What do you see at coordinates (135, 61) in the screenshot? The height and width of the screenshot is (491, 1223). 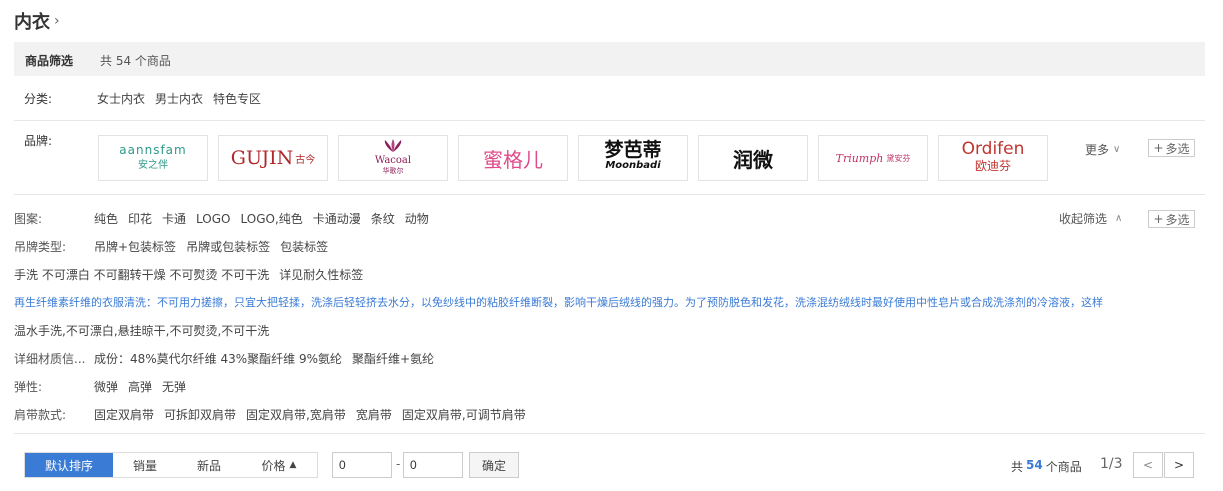 I see `product-count: 共 54 个商品` at bounding box center [135, 61].